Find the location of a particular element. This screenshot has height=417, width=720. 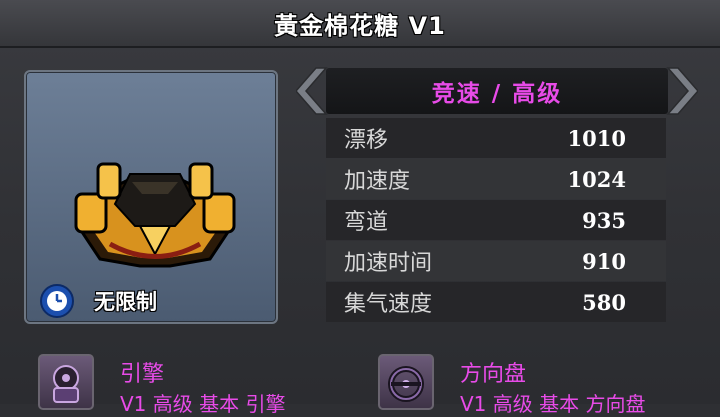

kart-title: 黃金棉花糖 V1 is located at coordinates (360, 25).